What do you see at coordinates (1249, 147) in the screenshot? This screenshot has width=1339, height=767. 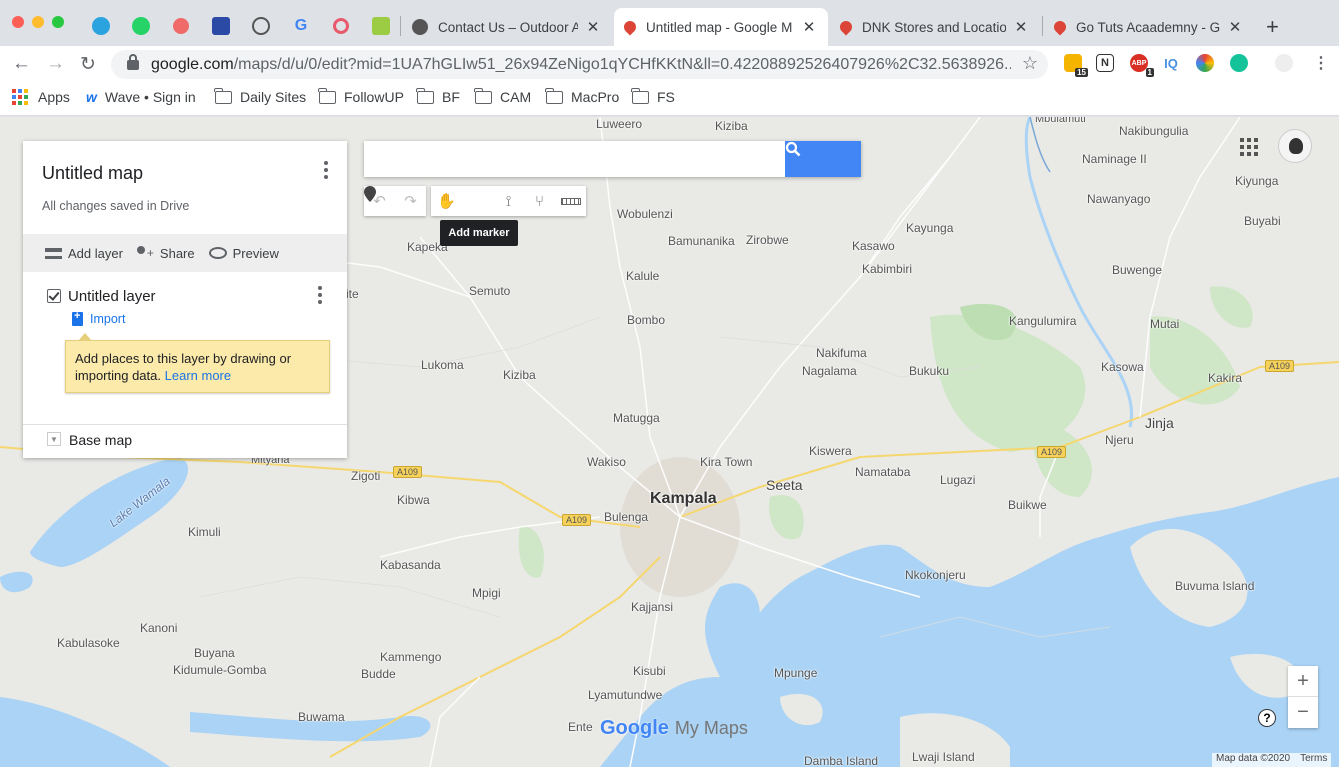 I see `google-apps-icon` at bounding box center [1249, 147].